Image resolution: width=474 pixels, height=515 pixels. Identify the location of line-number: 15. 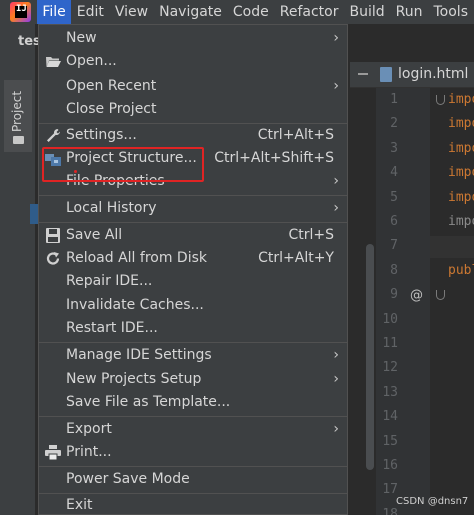
(390, 441).